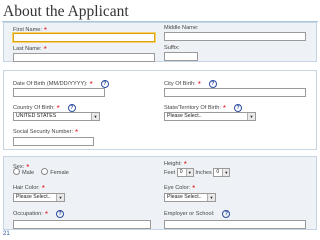  Describe the element at coordinates (61, 84) in the screenshot. I see `dob-label: Date Of Birth (MM/DD/YYYY): *?` at that location.